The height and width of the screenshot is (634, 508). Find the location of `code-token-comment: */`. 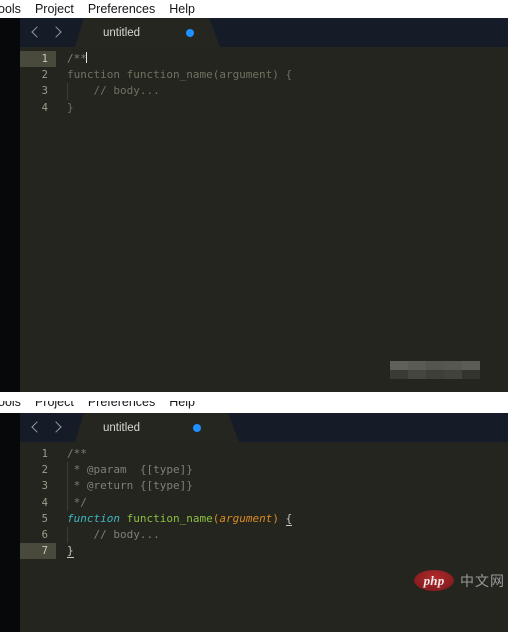

code-token-comment: */ is located at coordinates (77, 502).